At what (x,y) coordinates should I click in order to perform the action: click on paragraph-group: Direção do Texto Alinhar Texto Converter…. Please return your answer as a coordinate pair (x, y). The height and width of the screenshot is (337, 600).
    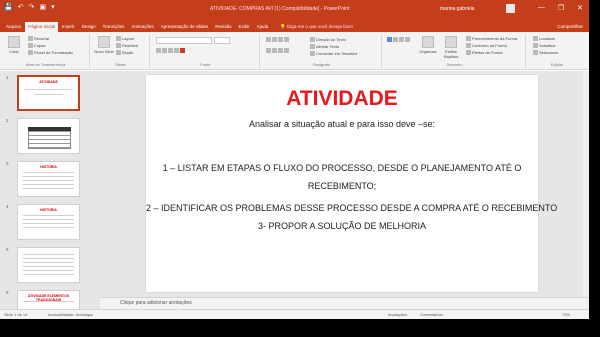
    Looking at the image, I should click on (322, 51).